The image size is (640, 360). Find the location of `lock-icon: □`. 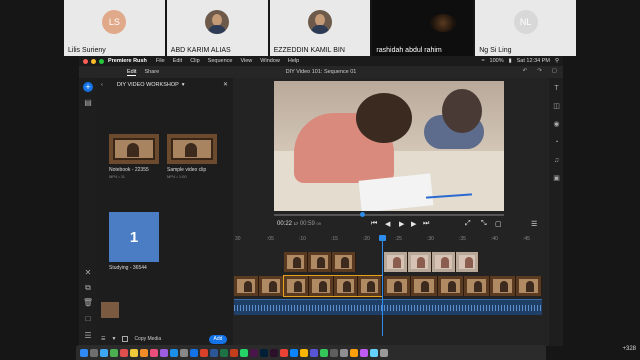

lock-icon: □ is located at coordinates (88, 319).